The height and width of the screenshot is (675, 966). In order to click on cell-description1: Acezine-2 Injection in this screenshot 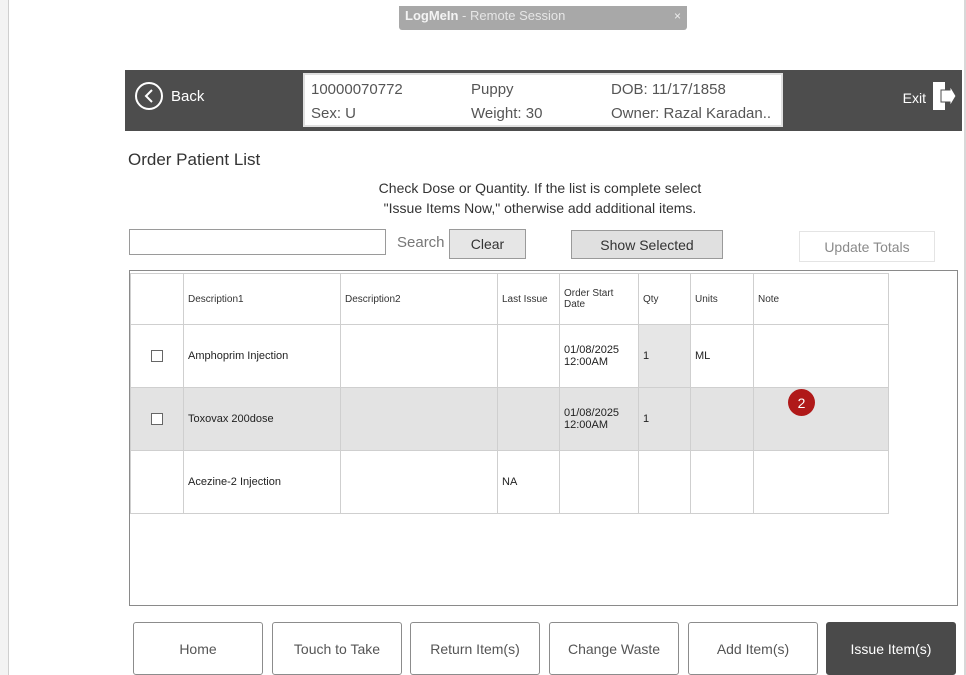, I will do `click(262, 482)`.